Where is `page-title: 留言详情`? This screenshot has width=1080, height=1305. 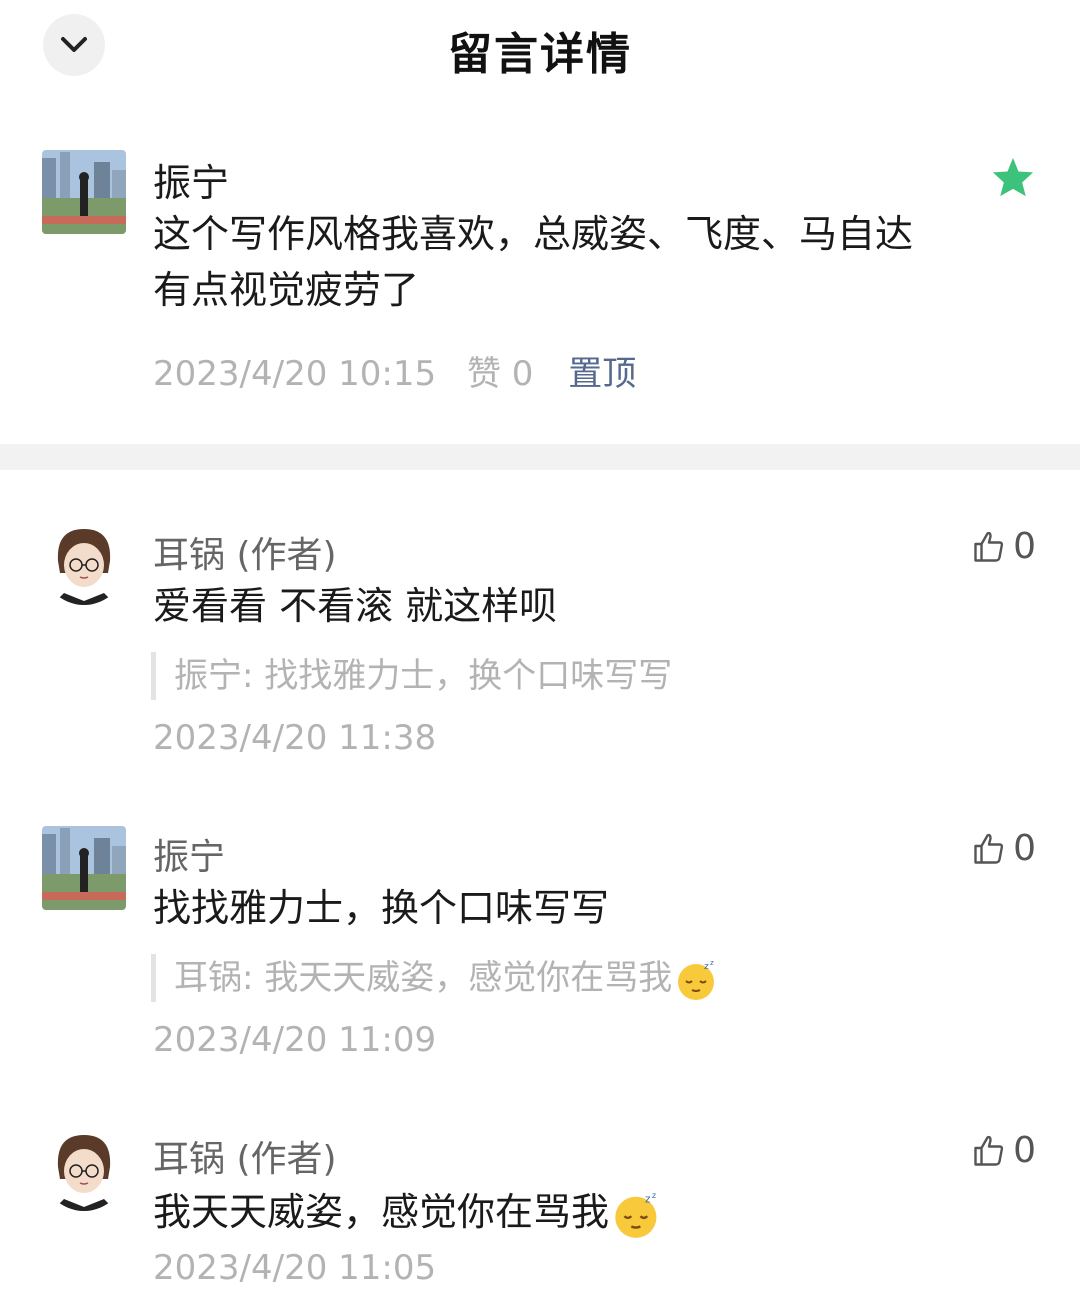
page-title: 留言详情 is located at coordinates (540, 54).